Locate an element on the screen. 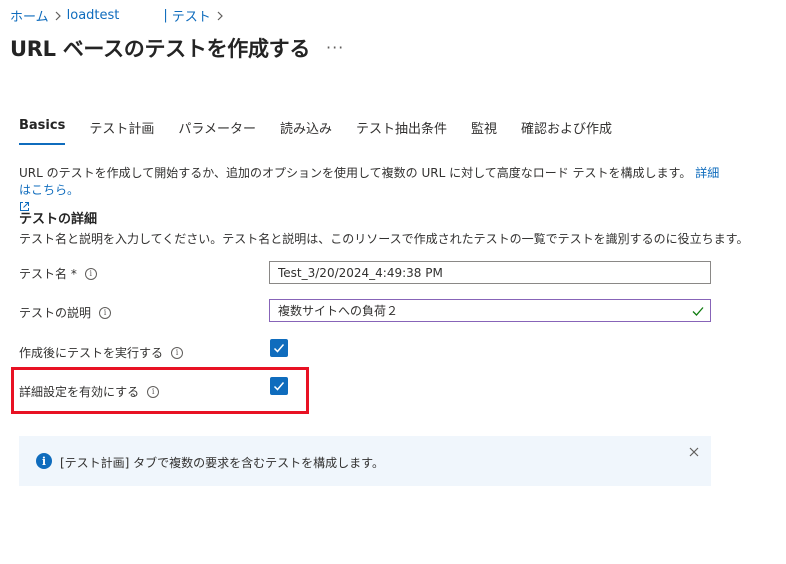 The height and width of the screenshot is (564, 786). page-title: URL ベースのテストを作成する is located at coordinates (160, 49).